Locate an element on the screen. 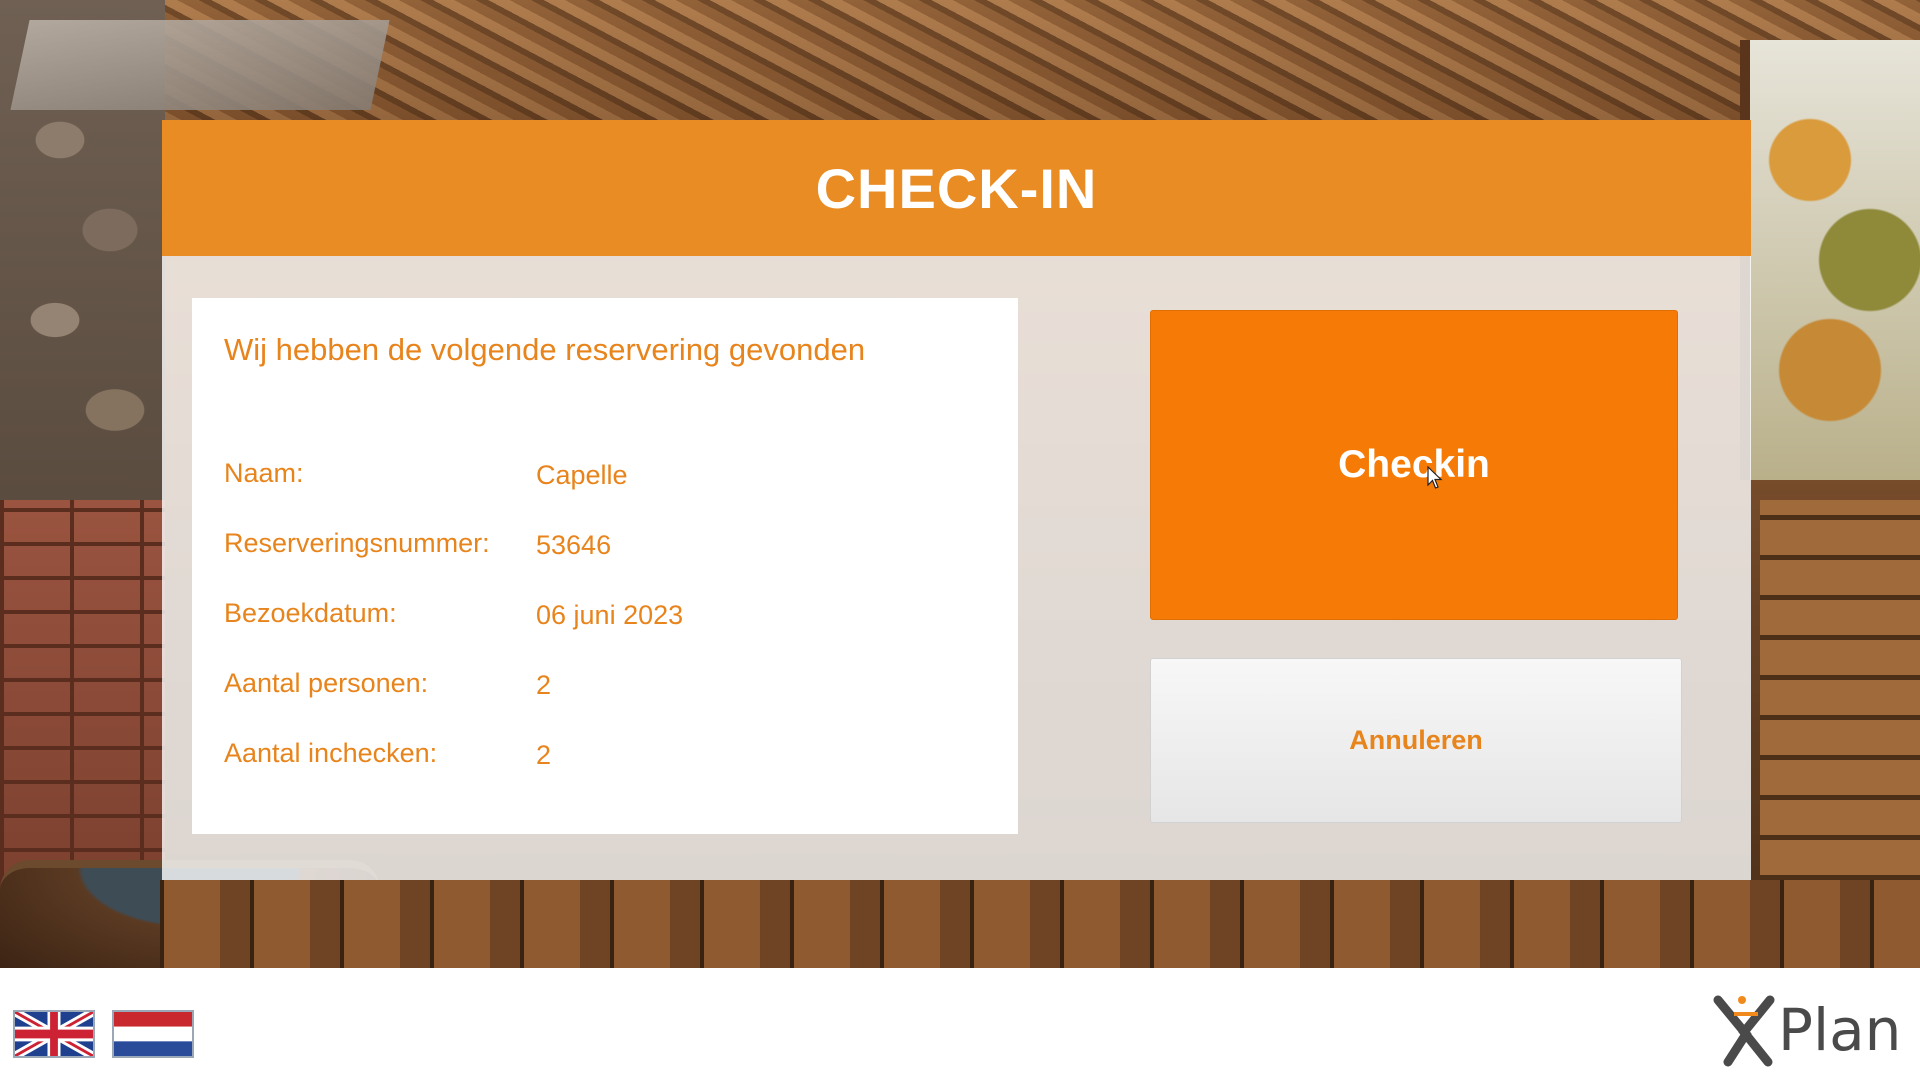  checkin-button: Checkin is located at coordinates (1414, 465).